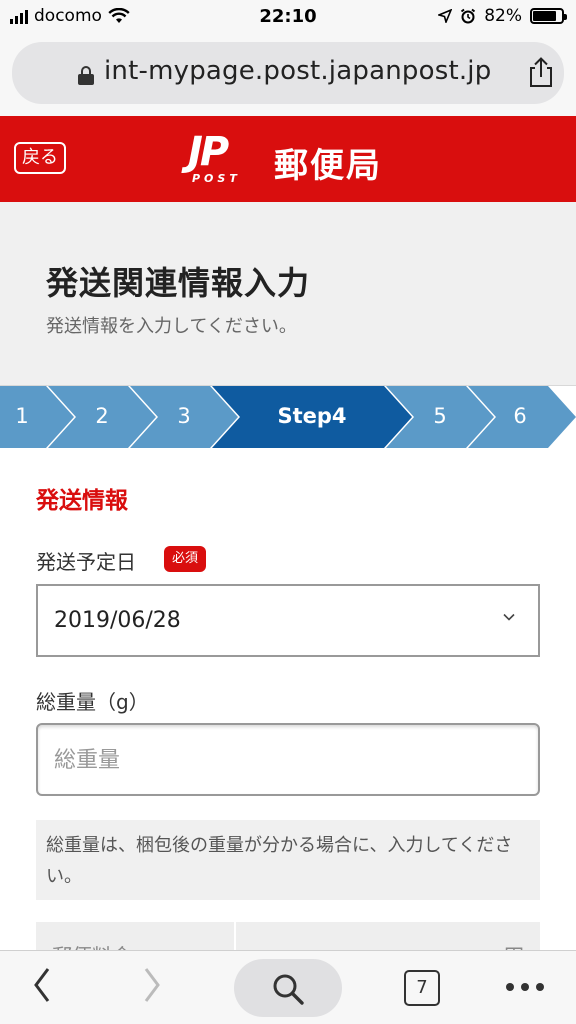 The width and height of the screenshot is (576, 1024). What do you see at coordinates (288, 860) in the screenshot?
I see `weight-help-text: 総重量は、梱包後の重量が分かる場合に、入力してください。` at bounding box center [288, 860].